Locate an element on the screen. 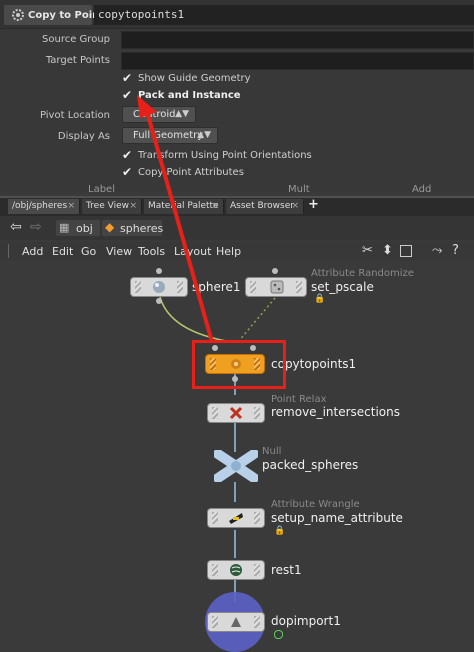 The width and height of the screenshot is (474, 652). relax-icon is located at coordinates (236, 413).